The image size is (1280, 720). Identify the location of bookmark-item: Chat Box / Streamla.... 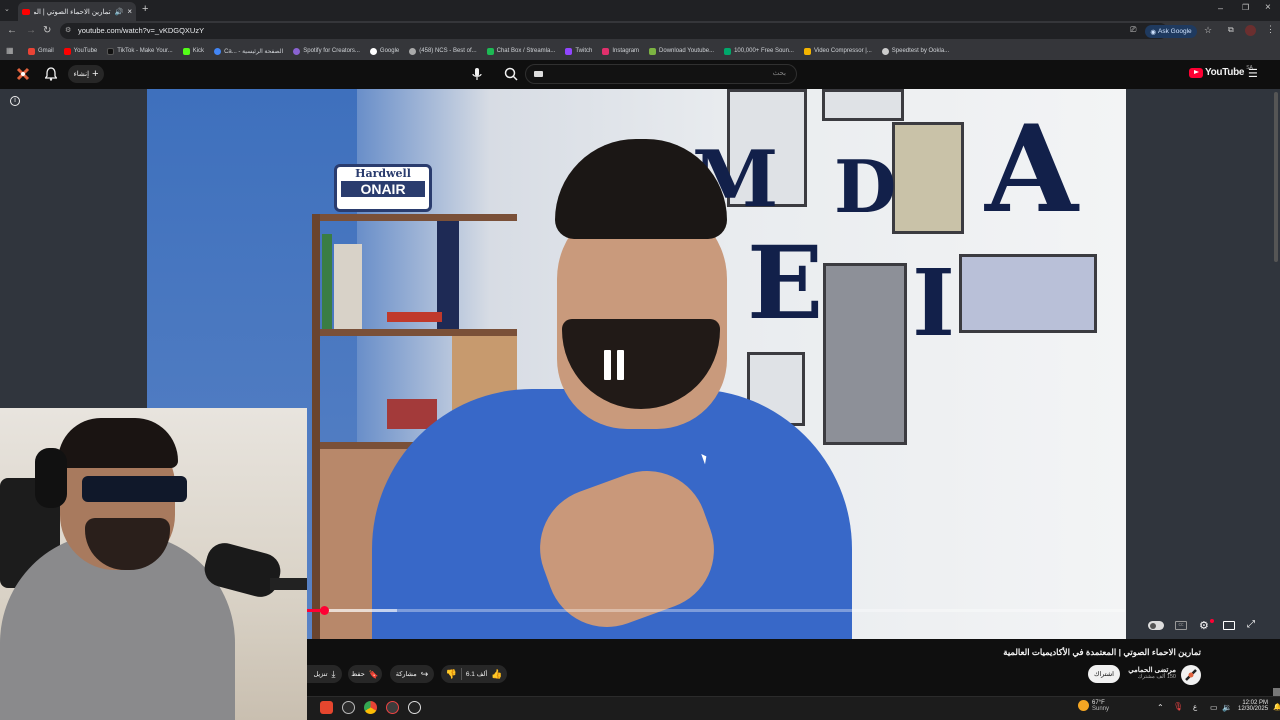
(520, 51).